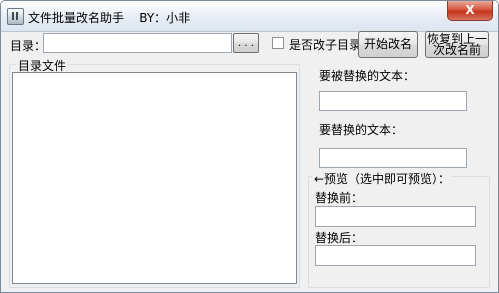 The height and width of the screenshot is (293, 499). What do you see at coordinates (382, 178) in the screenshot?
I see `preview-group-title: ←预览（选中即可预览）：` at bounding box center [382, 178].